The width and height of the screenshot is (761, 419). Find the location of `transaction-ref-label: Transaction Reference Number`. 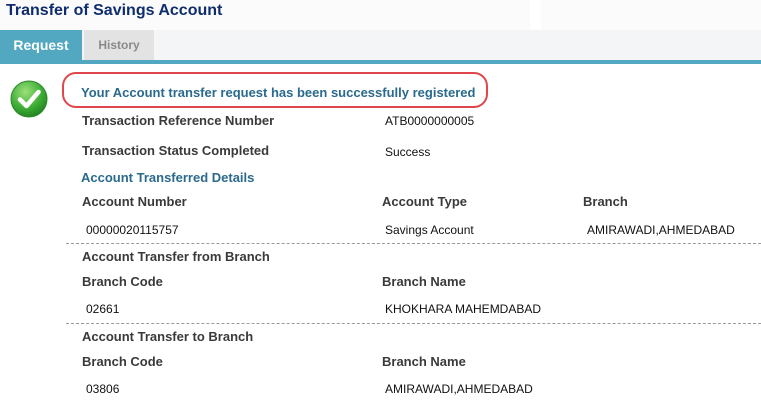

transaction-ref-label: Transaction Reference Number is located at coordinates (178, 120).